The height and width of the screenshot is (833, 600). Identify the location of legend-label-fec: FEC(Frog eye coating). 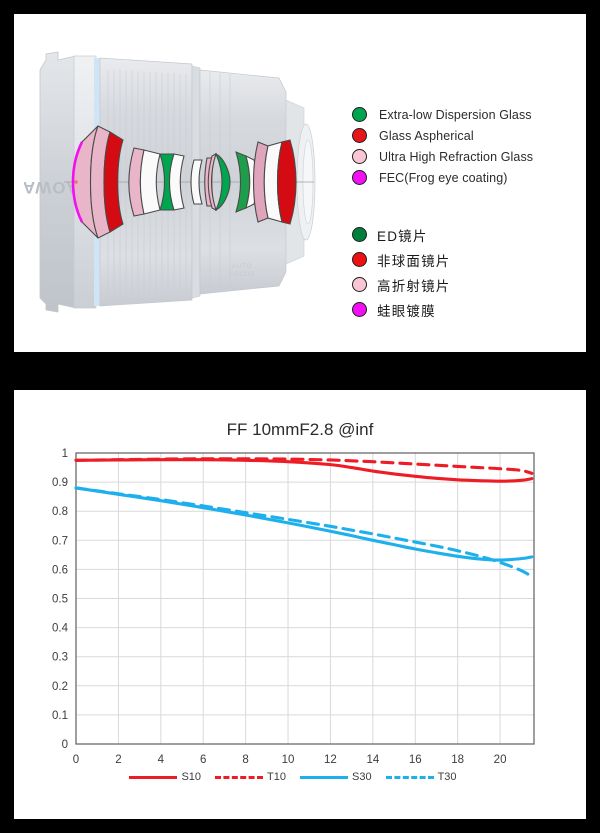
(443, 177).